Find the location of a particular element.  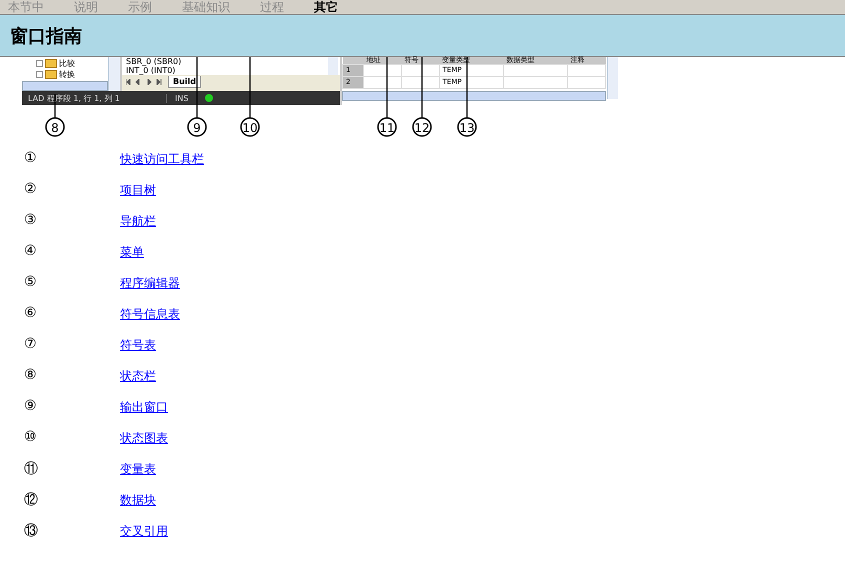

output-tab: Build is located at coordinates (185, 82).